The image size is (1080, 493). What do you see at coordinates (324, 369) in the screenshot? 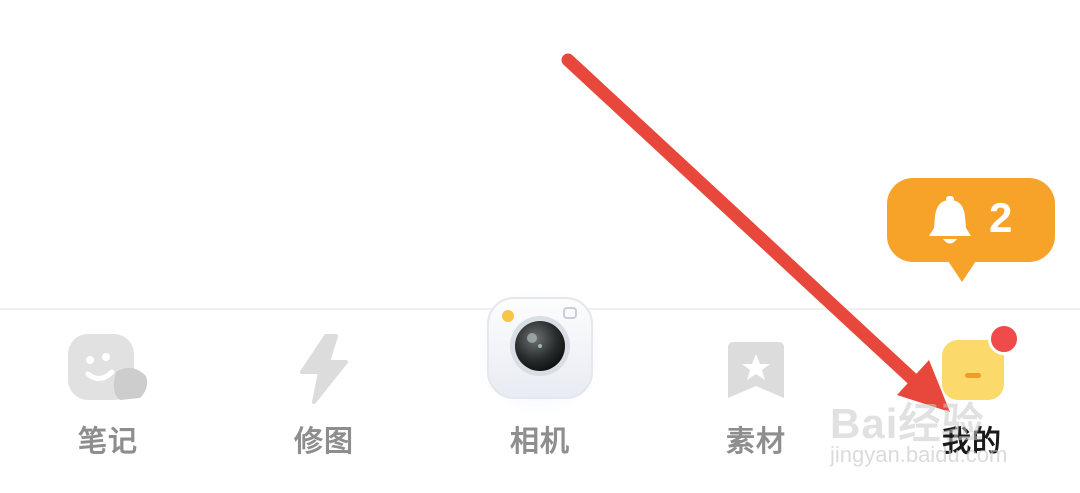
I see `lightning-icon` at bounding box center [324, 369].